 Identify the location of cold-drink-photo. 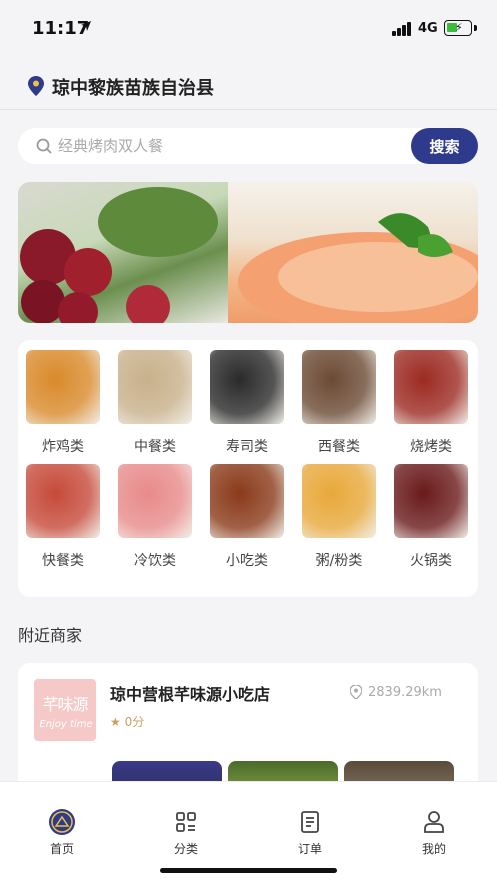
(155, 501).